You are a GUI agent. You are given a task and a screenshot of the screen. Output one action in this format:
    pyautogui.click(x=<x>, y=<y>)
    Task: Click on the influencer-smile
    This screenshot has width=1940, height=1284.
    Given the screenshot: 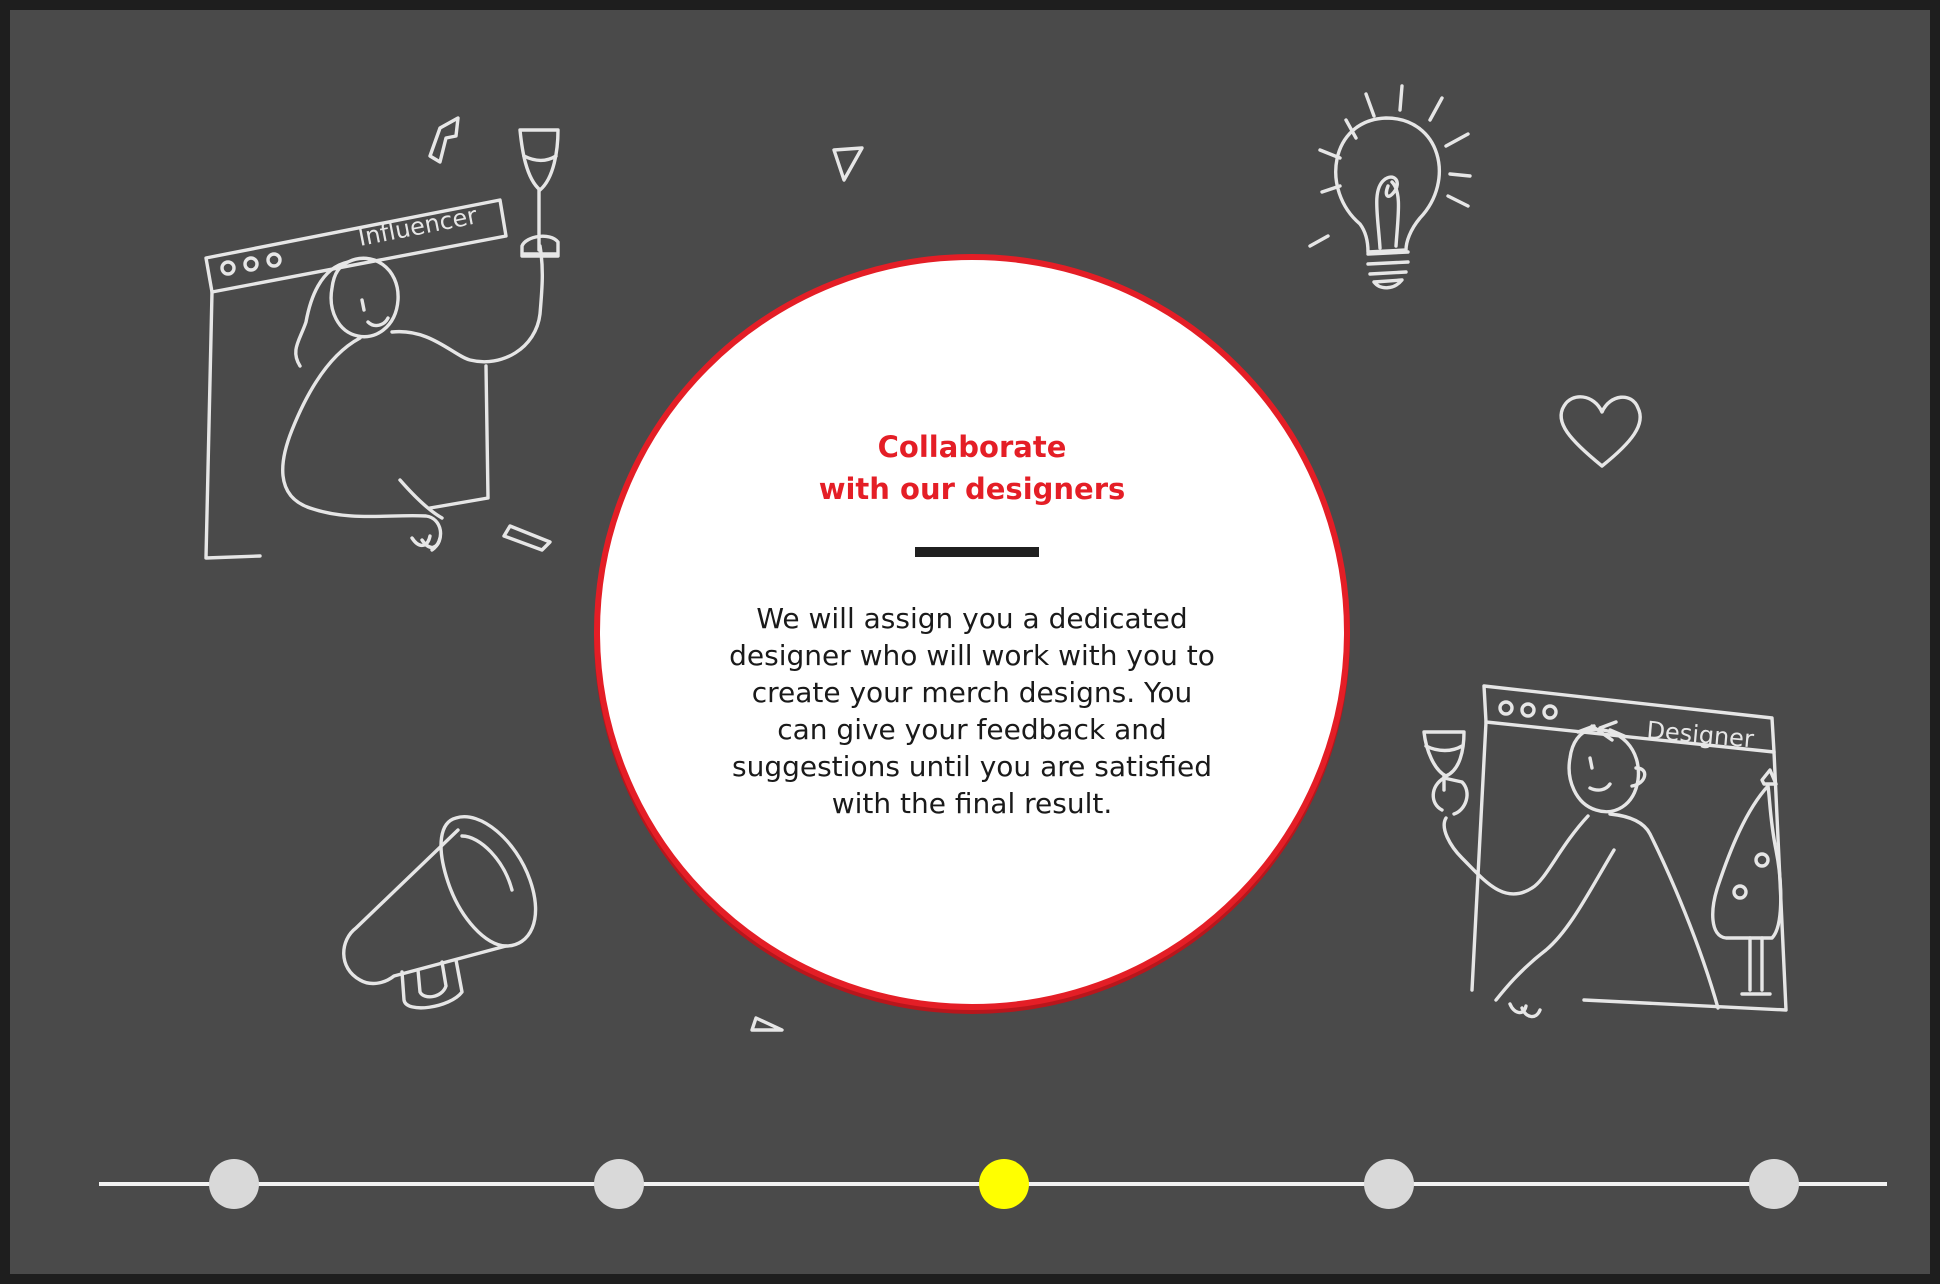 What is the action you would take?
    pyautogui.click(x=378, y=322)
    